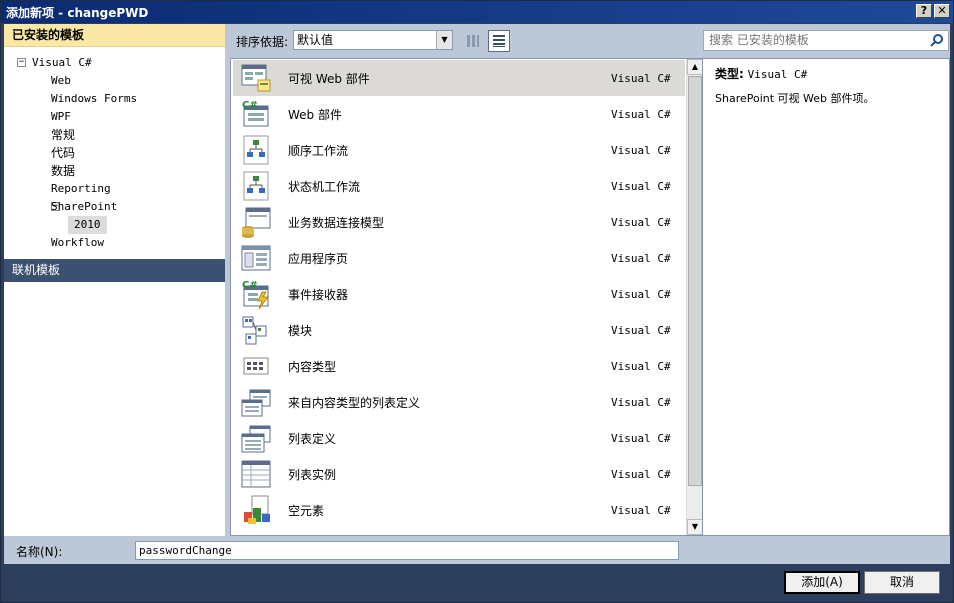 The width and height of the screenshot is (954, 603). Describe the element at coordinates (459, 366) in the screenshot. I see `template-row: 内容类型 Visual C#` at that location.